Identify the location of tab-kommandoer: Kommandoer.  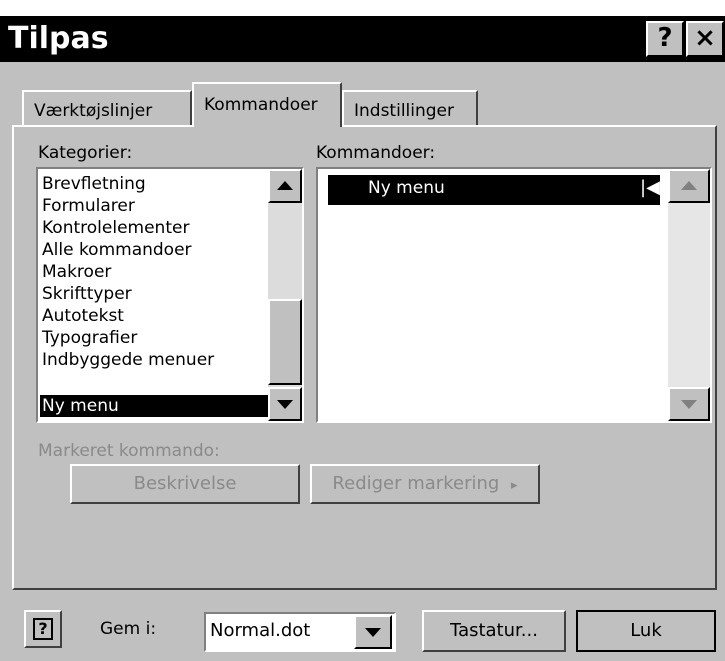
(267, 104).